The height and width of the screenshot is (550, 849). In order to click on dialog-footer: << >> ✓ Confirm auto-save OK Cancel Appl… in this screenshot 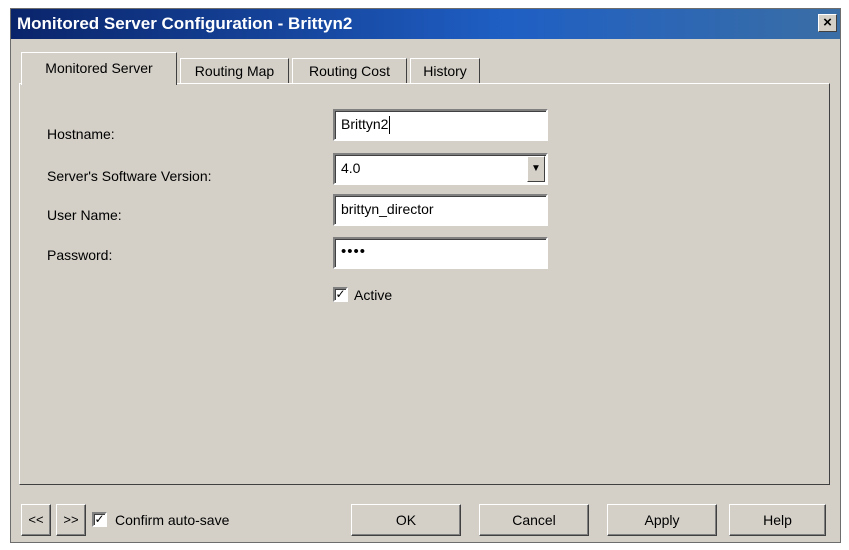, I will do `click(425, 519)`.